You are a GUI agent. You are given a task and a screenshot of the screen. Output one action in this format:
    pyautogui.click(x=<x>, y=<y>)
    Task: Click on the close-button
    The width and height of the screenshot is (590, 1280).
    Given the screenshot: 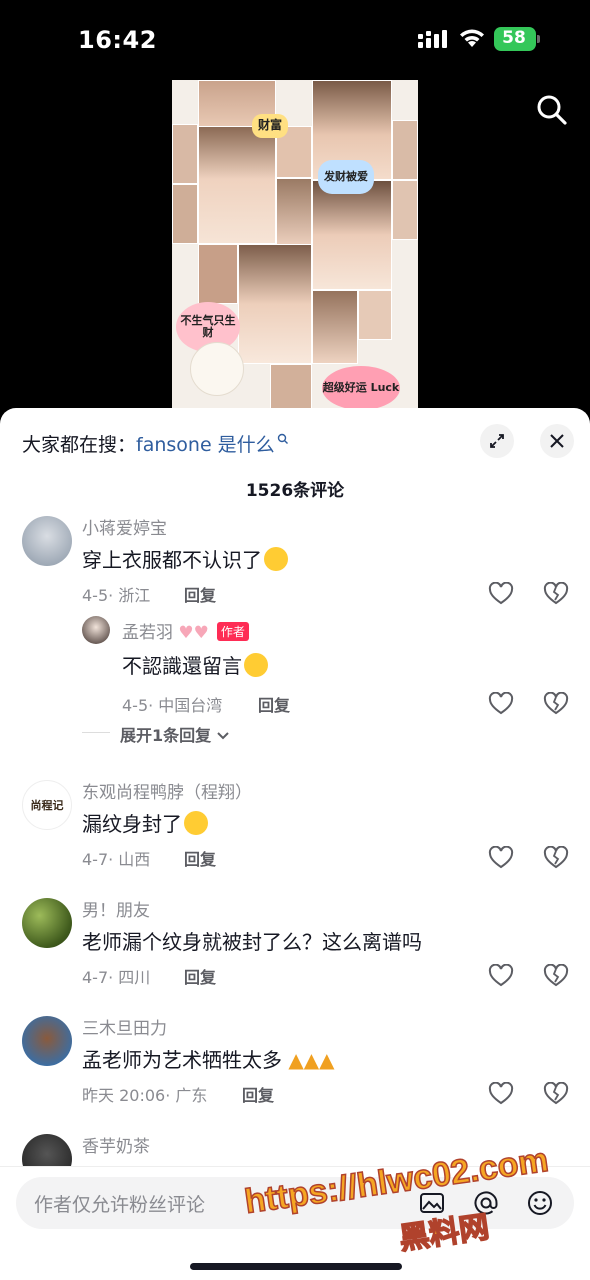 What is the action you would take?
    pyautogui.click(x=557, y=441)
    